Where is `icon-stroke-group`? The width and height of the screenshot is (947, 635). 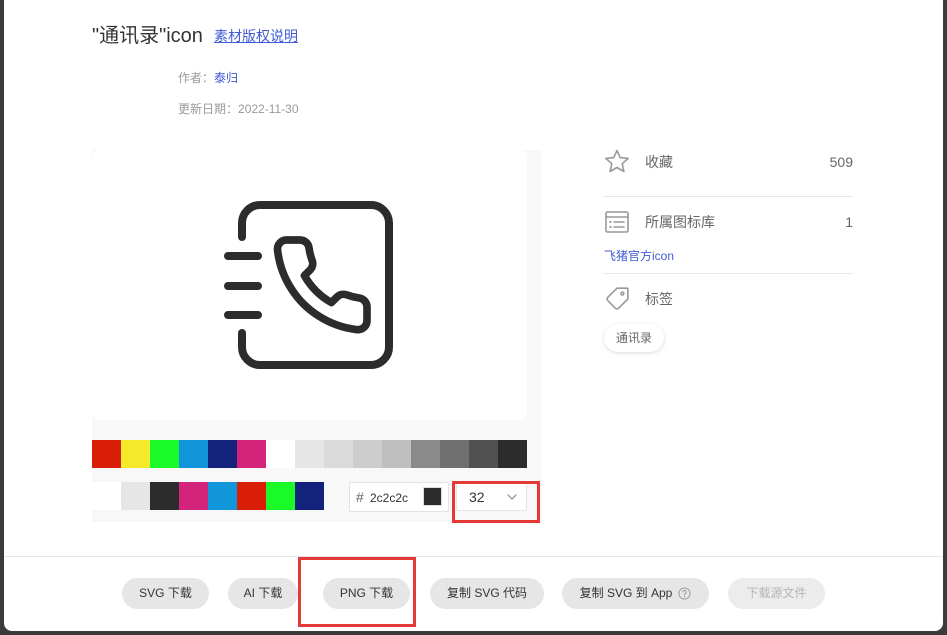
icon-stroke-group is located at coordinates (308, 285).